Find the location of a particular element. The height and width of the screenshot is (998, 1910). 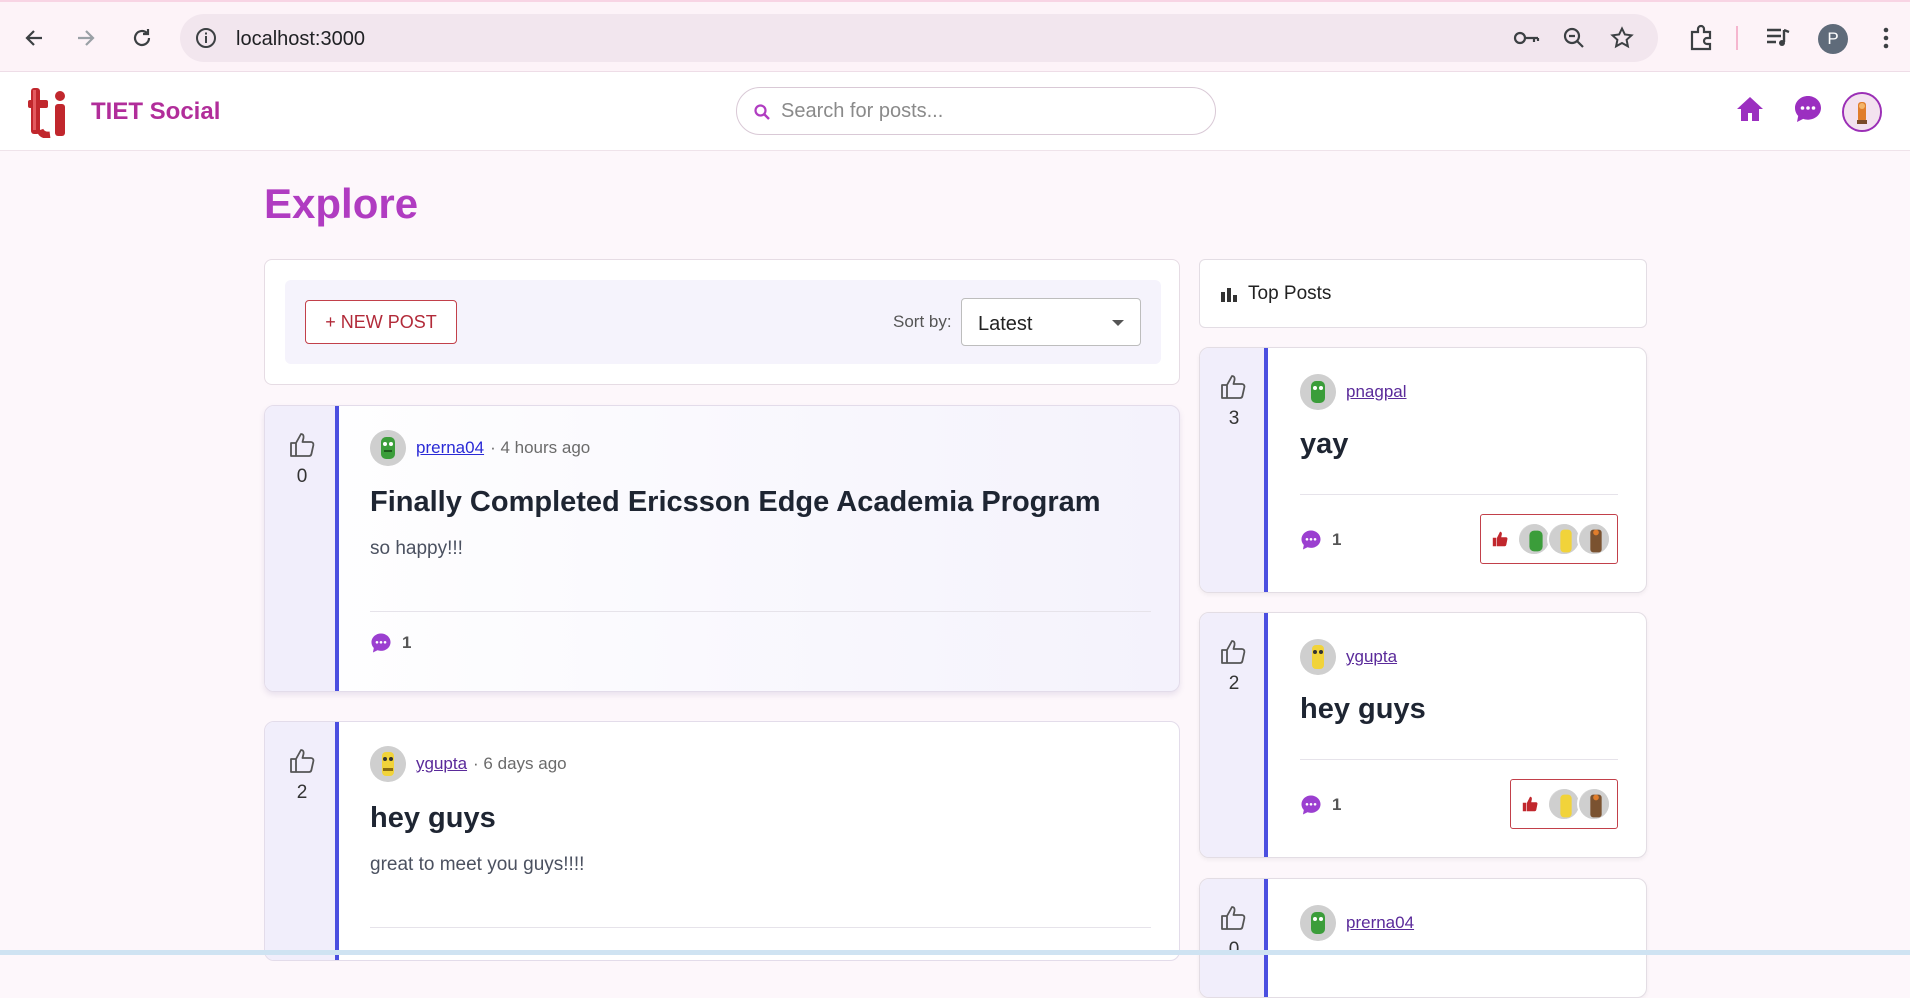

vote-count: 3 is located at coordinates (1234, 418).